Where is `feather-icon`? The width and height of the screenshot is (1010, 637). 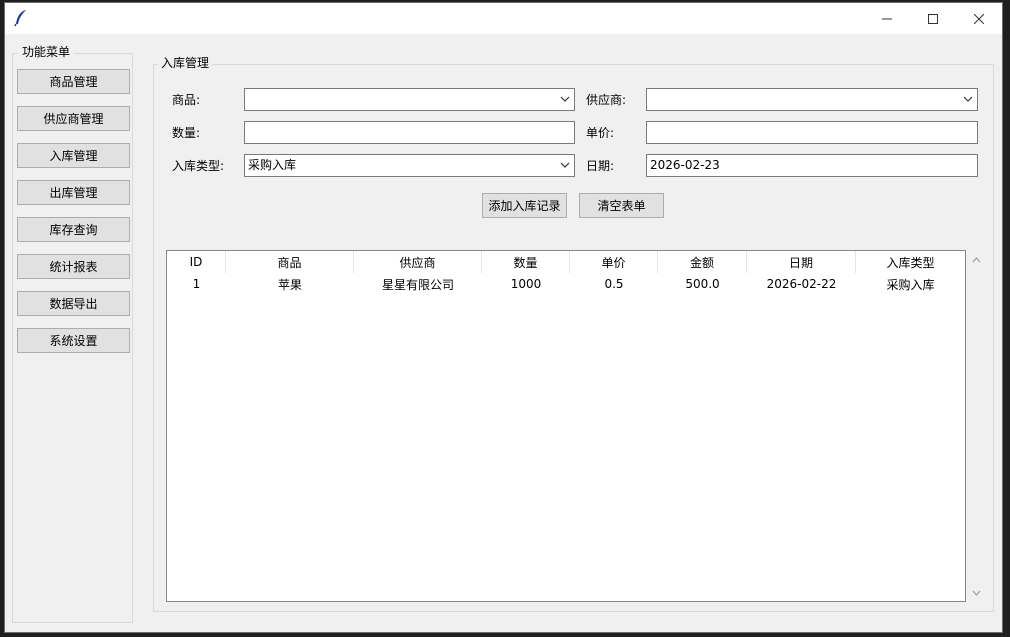
feather-icon is located at coordinates (20, 18).